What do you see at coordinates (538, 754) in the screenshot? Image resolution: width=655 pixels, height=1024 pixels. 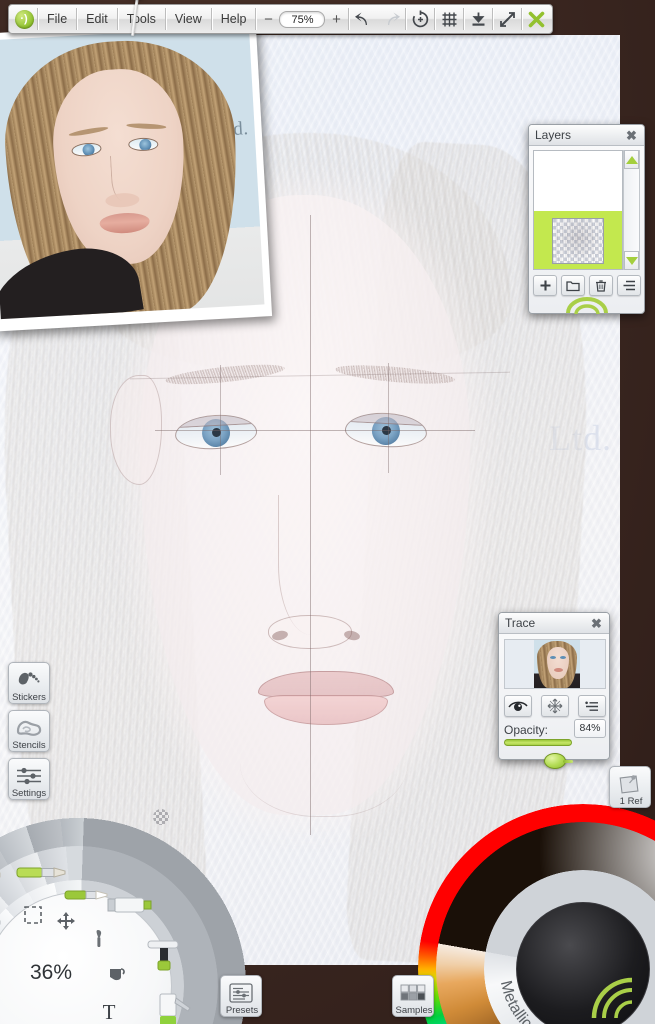 I see `trace-opacity-slider` at bounding box center [538, 754].